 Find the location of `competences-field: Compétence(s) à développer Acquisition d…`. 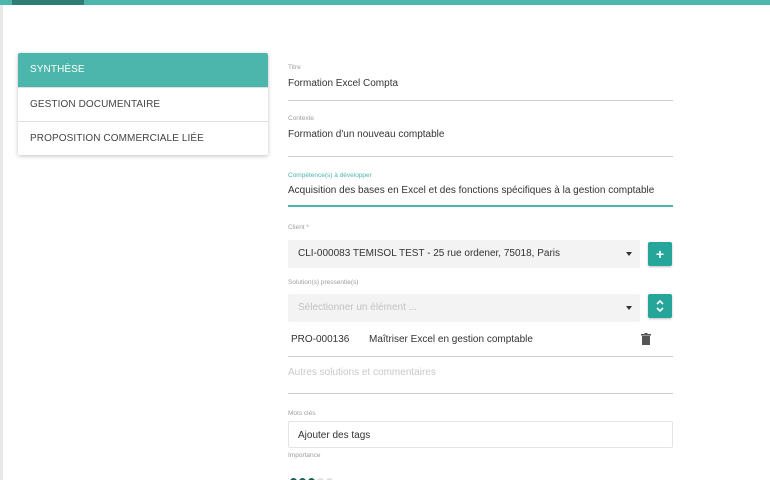

competences-field: Compétence(s) à développer Acquisition d… is located at coordinates (480, 189).